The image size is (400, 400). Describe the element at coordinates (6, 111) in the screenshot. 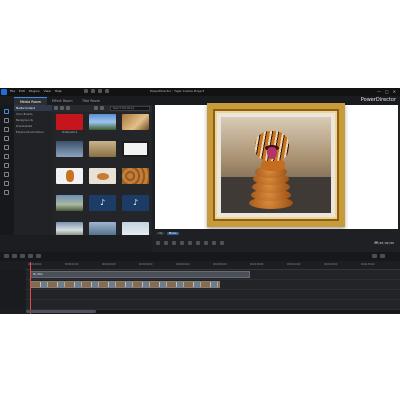

I see `media-room-icon` at that location.